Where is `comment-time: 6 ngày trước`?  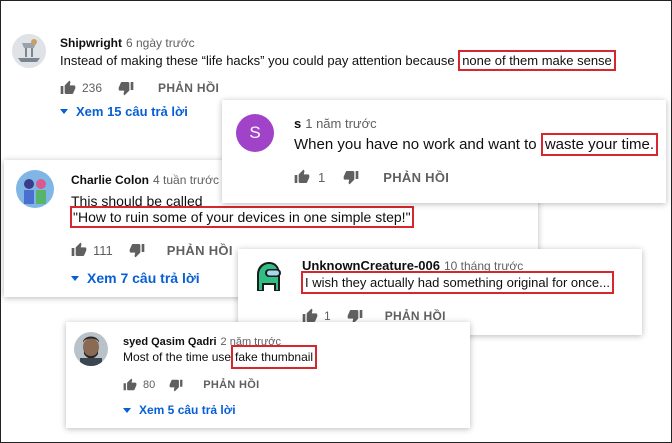
comment-time: 6 ngày trước is located at coordinates (160, 43).